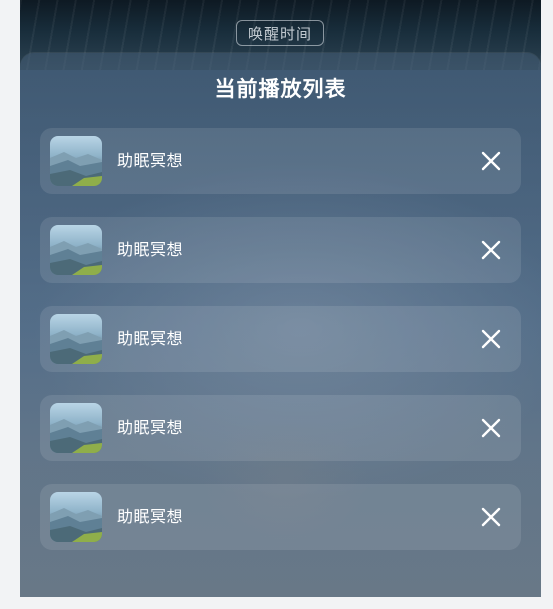 Image resolution: width=553 pixels, height=609 pixels. Describe the element at coordinates (280, 89) in the screenshot. I see `playlist-title: 当前播放列表` at that location.